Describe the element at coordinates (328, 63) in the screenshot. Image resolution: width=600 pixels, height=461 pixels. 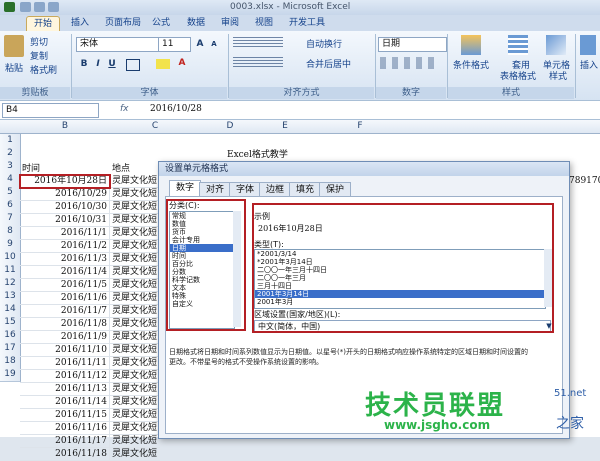
I see `merge-center-button: 合并后居中` at that location.